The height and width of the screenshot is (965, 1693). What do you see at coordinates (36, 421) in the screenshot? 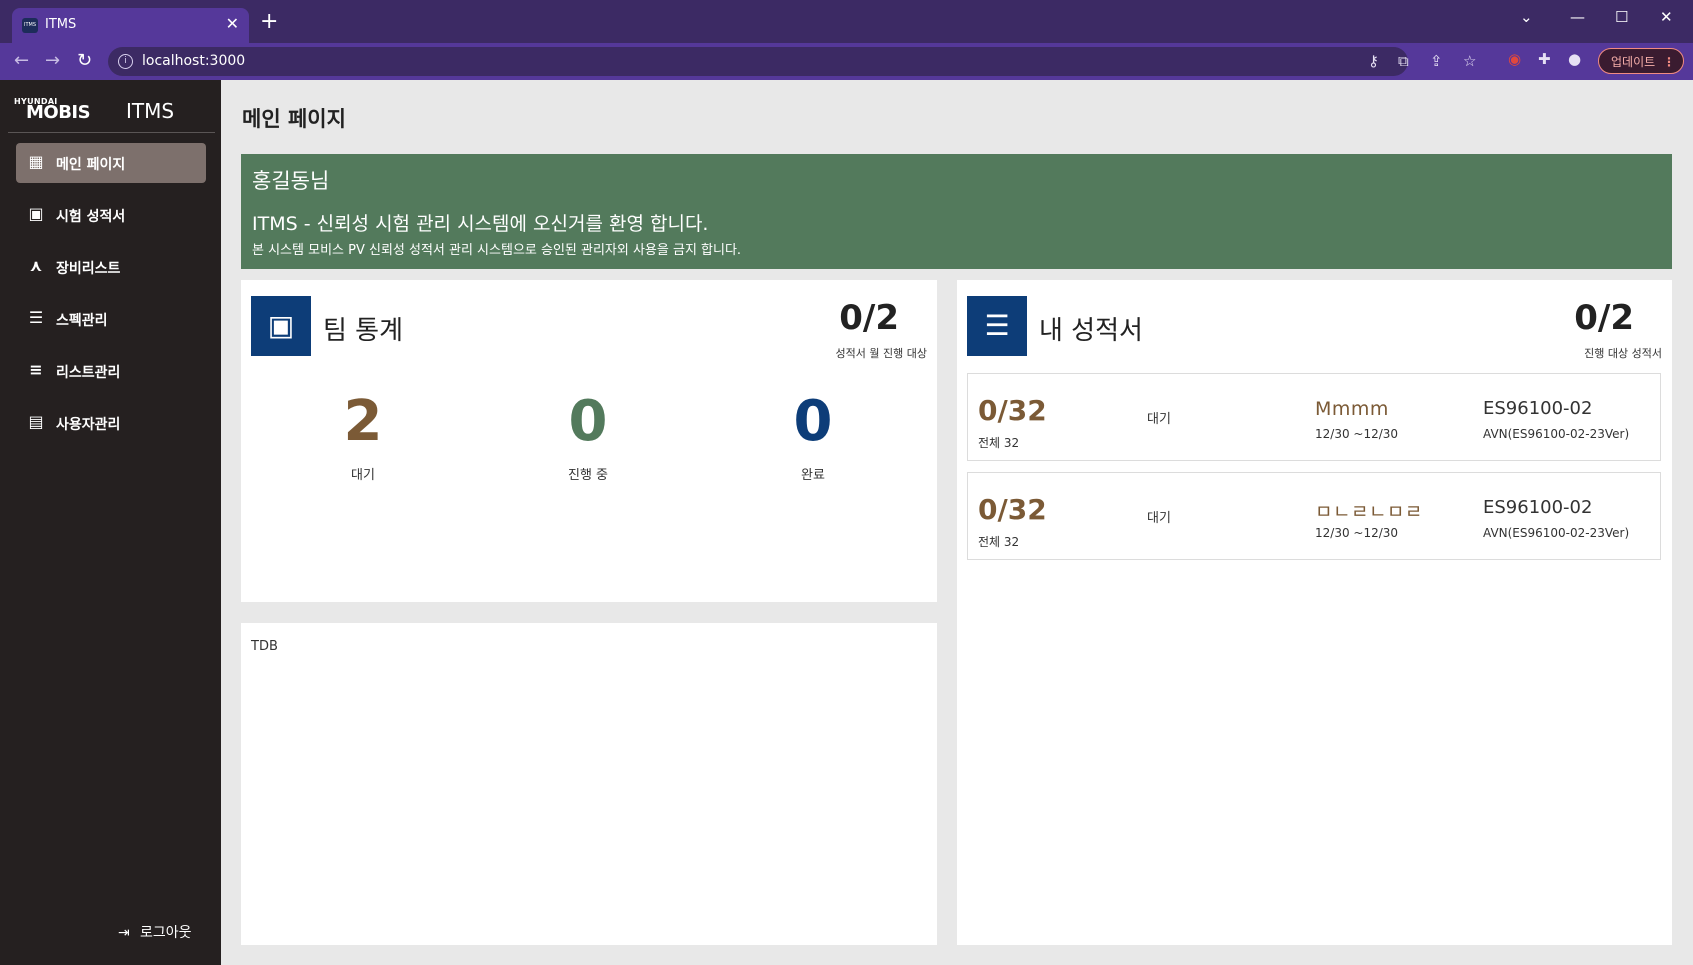
I see `user-card-icon: ▤` at bounding box center [36, 421].